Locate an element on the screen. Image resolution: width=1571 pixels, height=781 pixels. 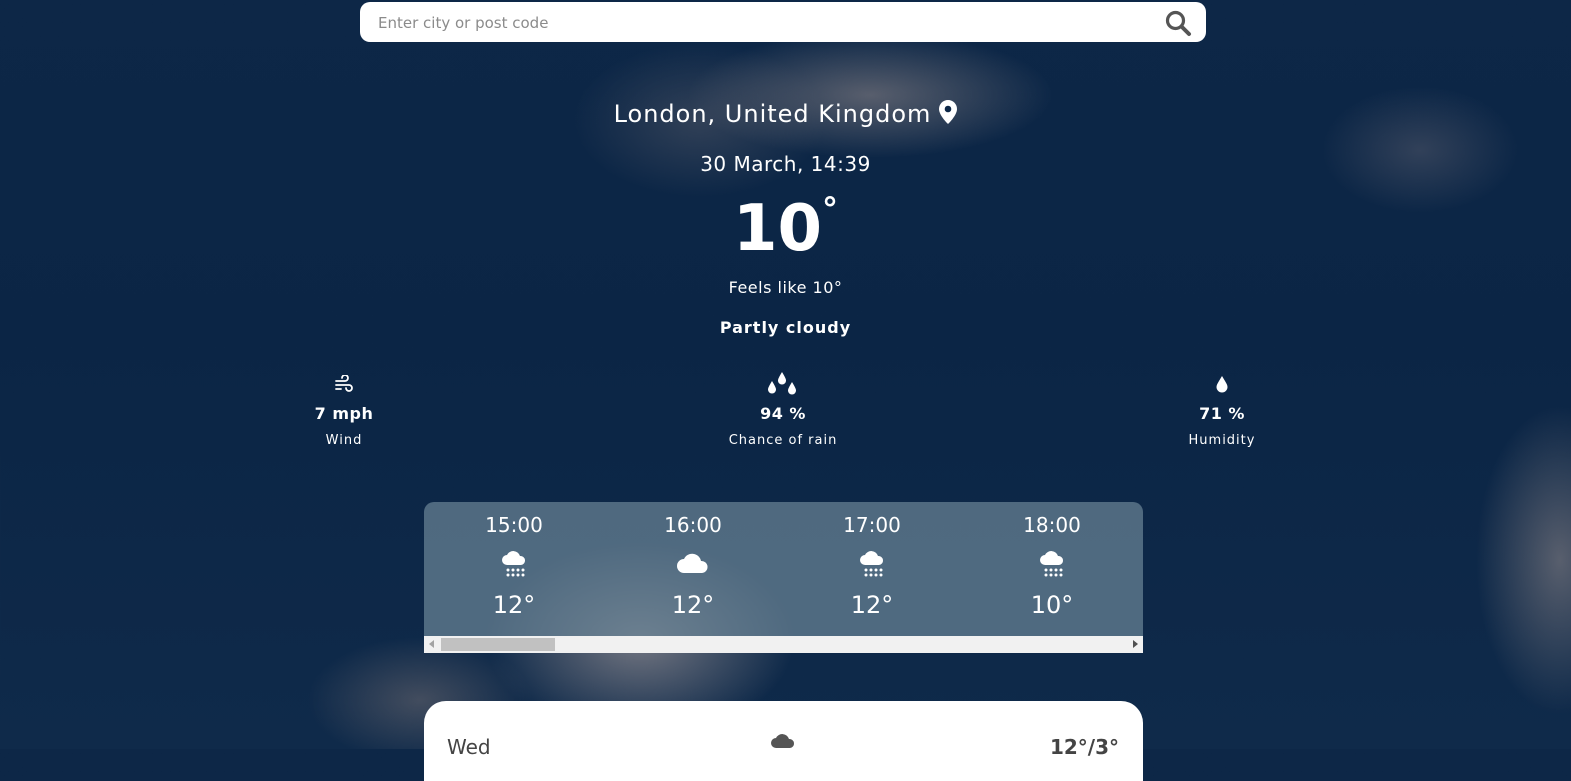
hour-time: 15:00 is located at coordinates (514, 525).